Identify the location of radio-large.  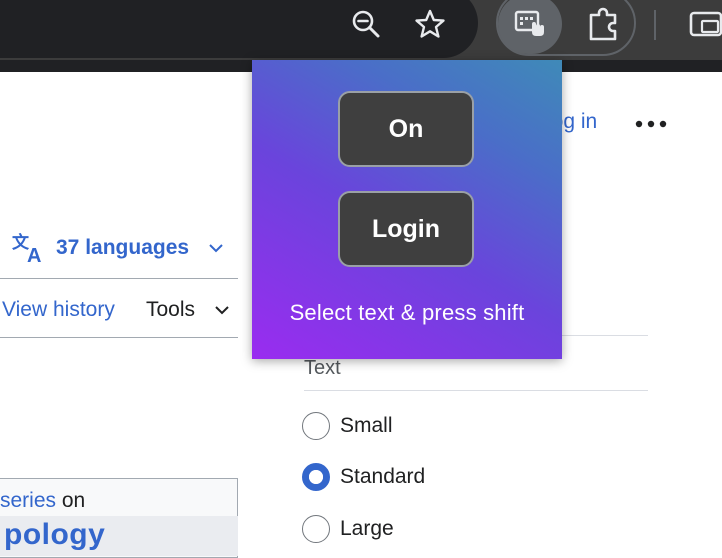
(316, 529).